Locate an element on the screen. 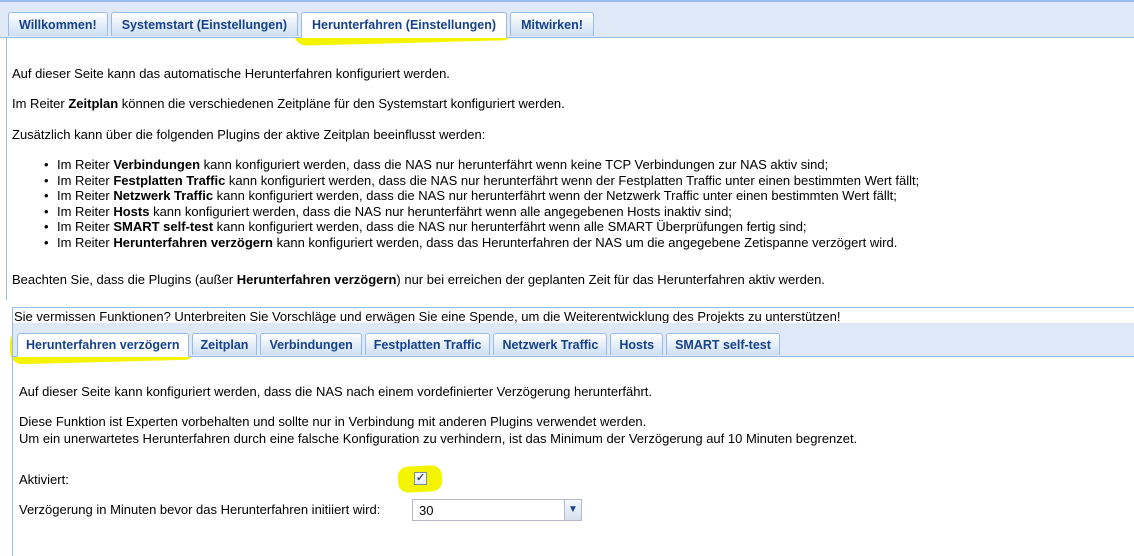 The height and width of the screenshot is (556, 1134). tab-label: Verbindungen is located at coordinates (311, 345).